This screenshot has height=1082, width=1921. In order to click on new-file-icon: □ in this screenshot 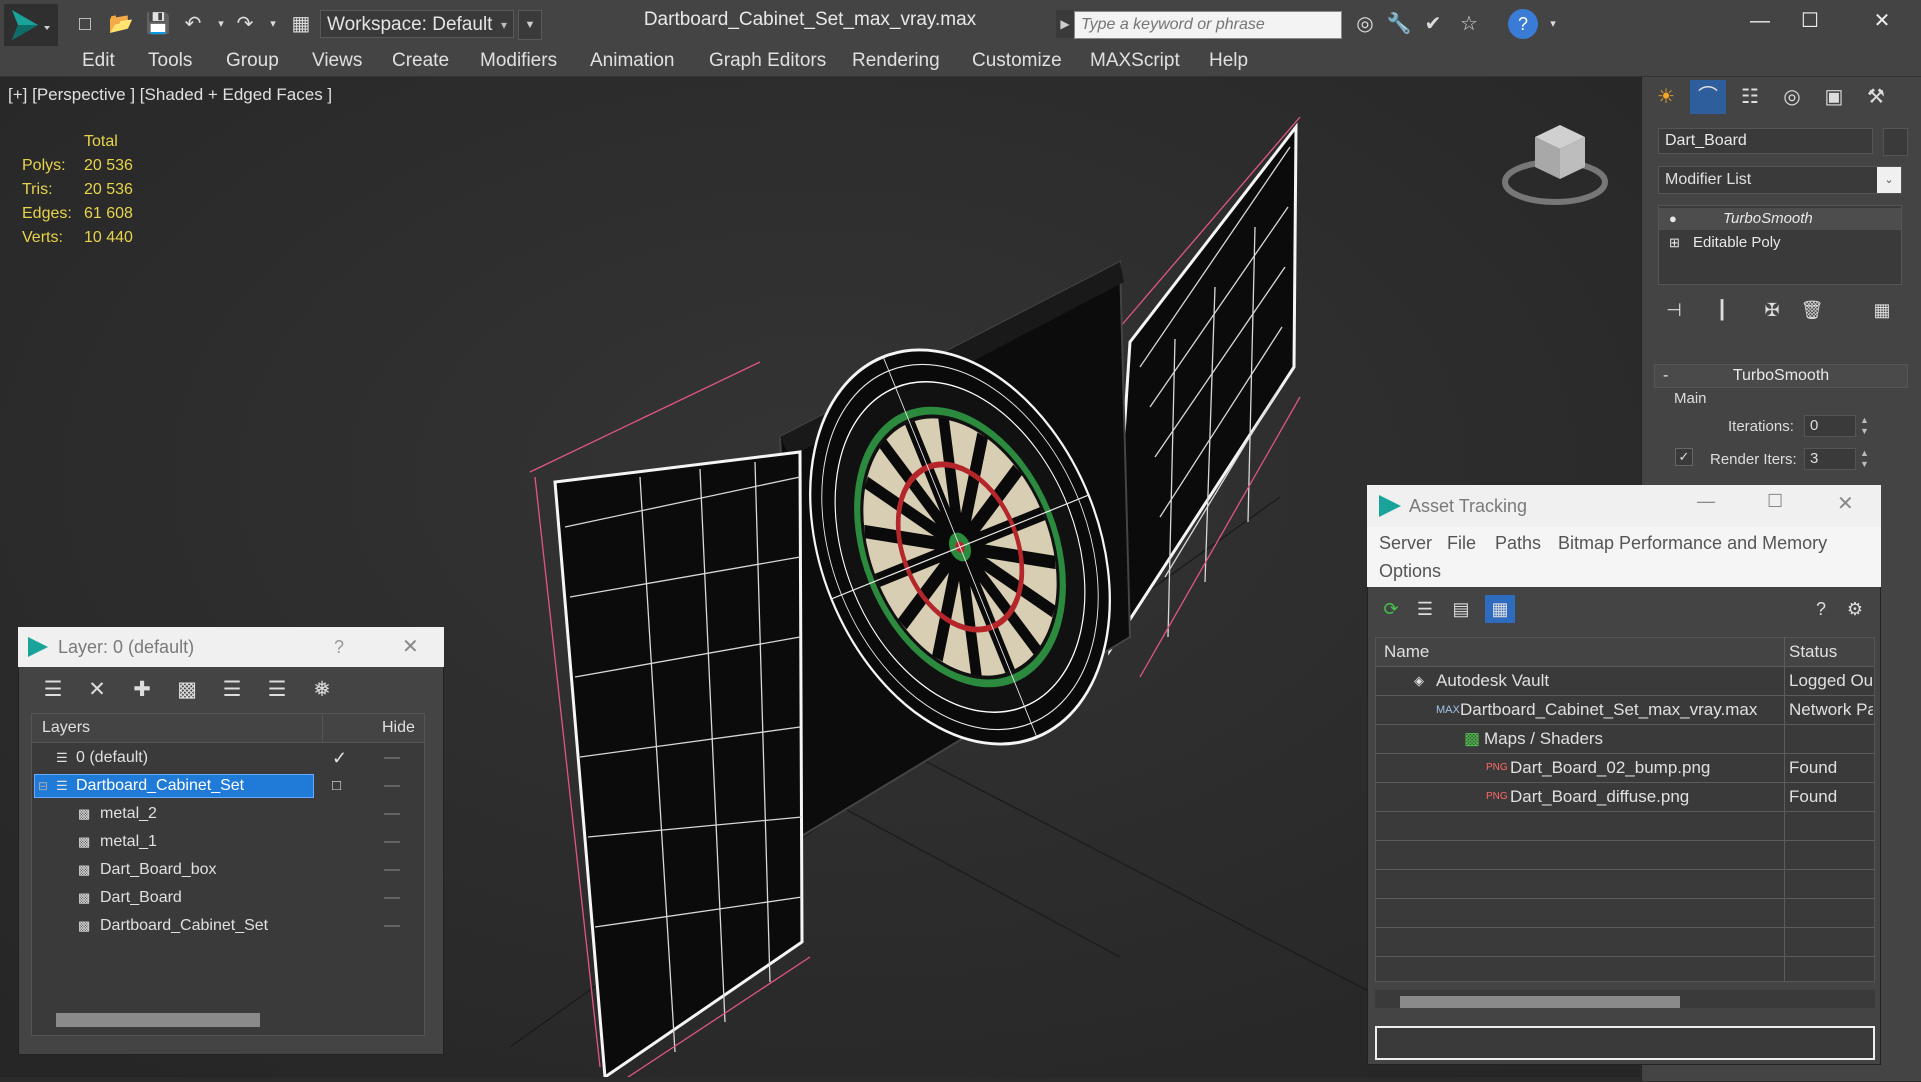, I will do `click(85, 24)`.